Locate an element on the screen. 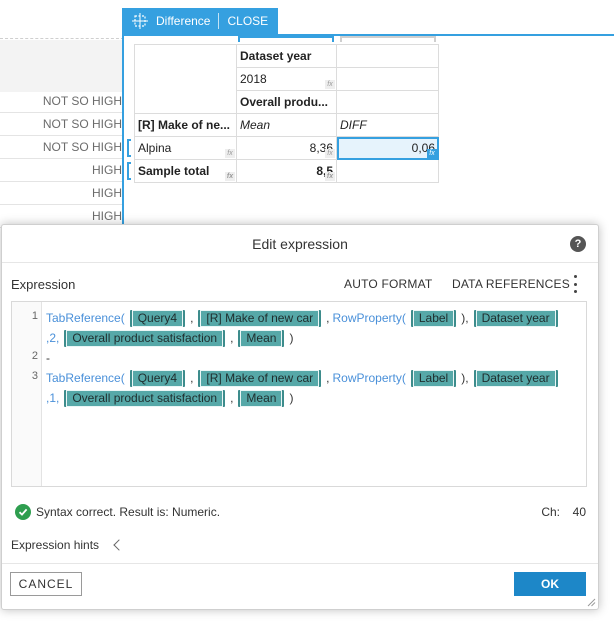 The width and height of the screenshot is (614, 629). syntax-status-text: Syntax correct. Result is: Numeric. is located at coordinates (128, 512).